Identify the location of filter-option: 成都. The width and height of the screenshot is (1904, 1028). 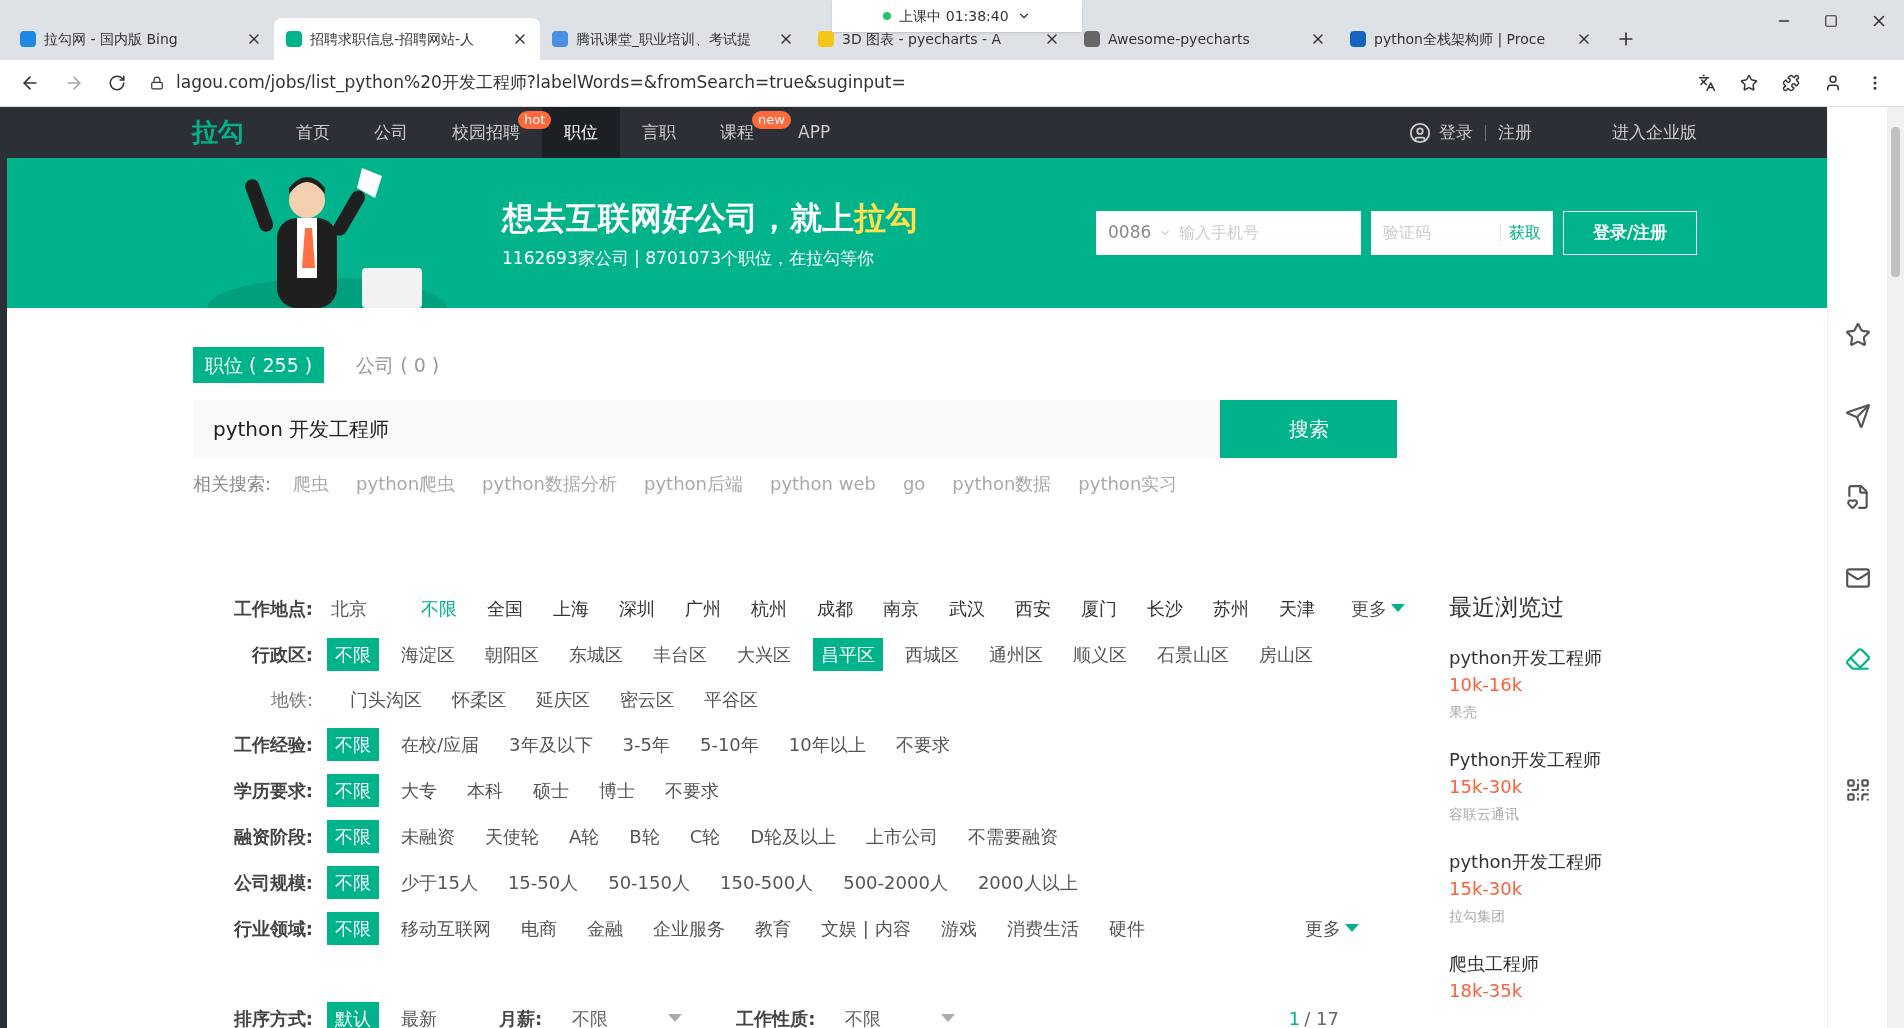
(835, 608).